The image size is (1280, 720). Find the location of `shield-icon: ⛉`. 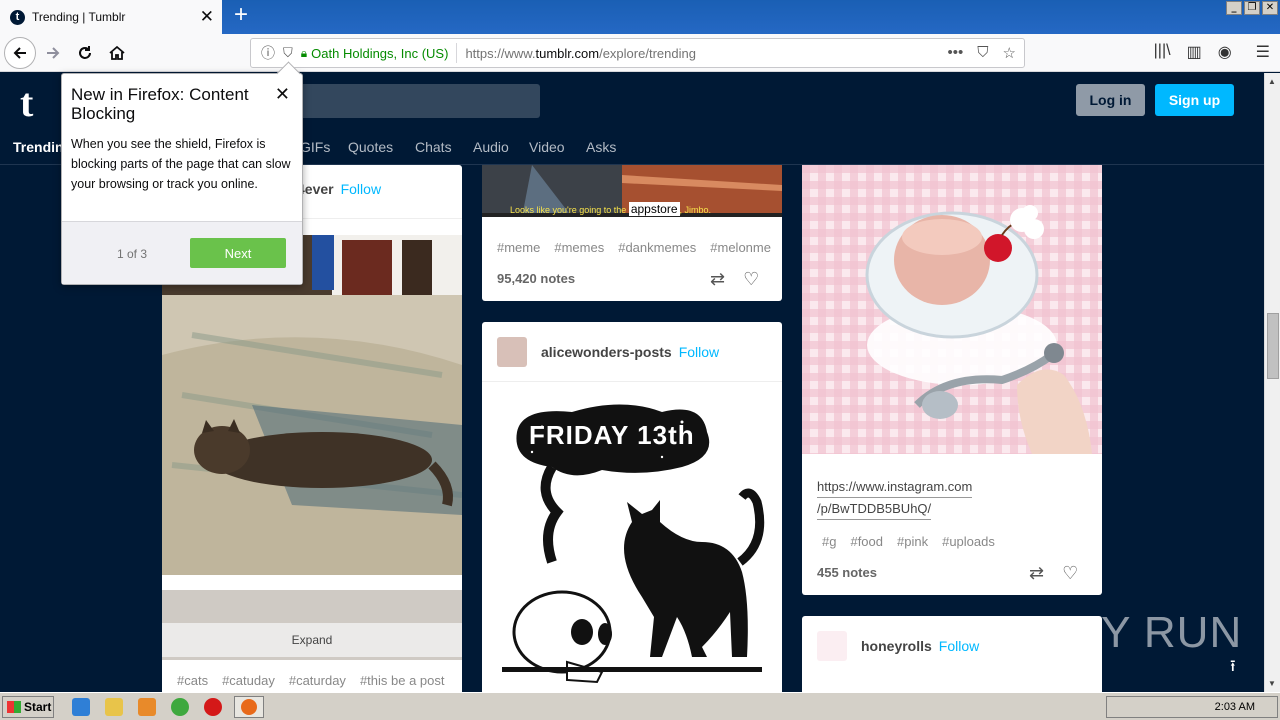

shield-icon: ⛉ is located at coordinates (288, 53).